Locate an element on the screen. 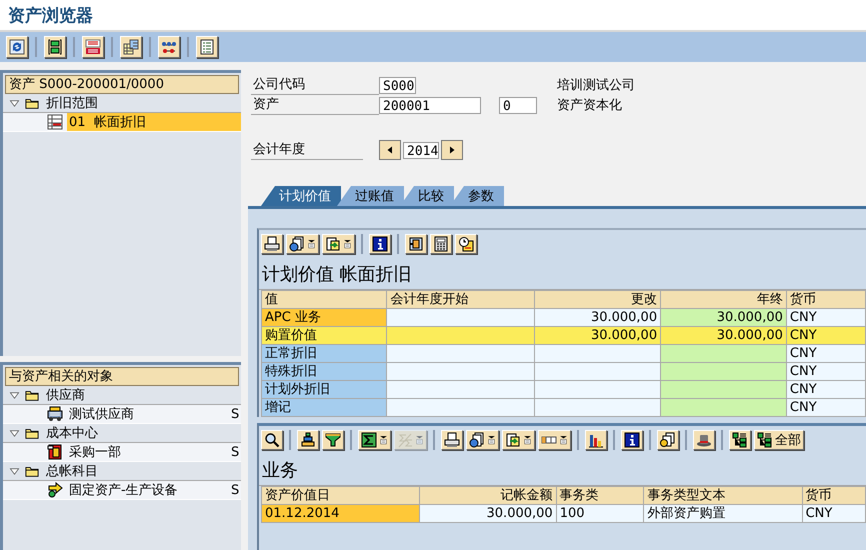 The height and width of the screenshot is (550, 866). sum-button is located at coordinates (374, 440).